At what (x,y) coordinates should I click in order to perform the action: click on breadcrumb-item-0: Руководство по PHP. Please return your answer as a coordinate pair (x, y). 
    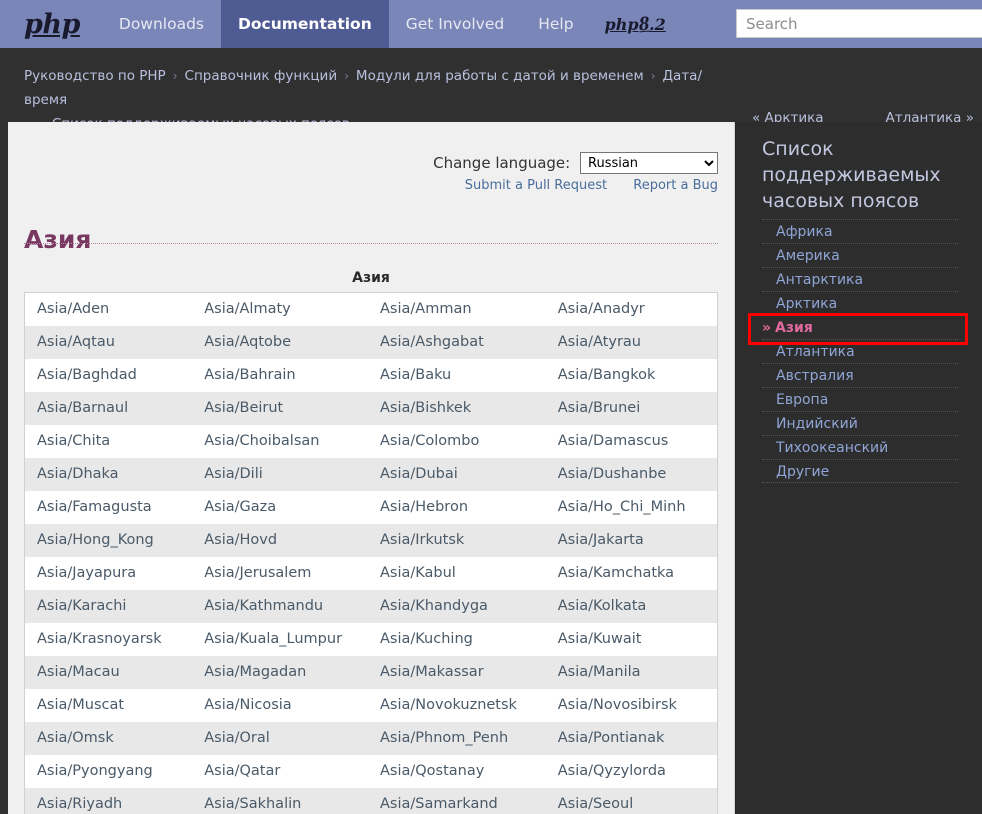
    Looking at the image, I should click on (95, 76).